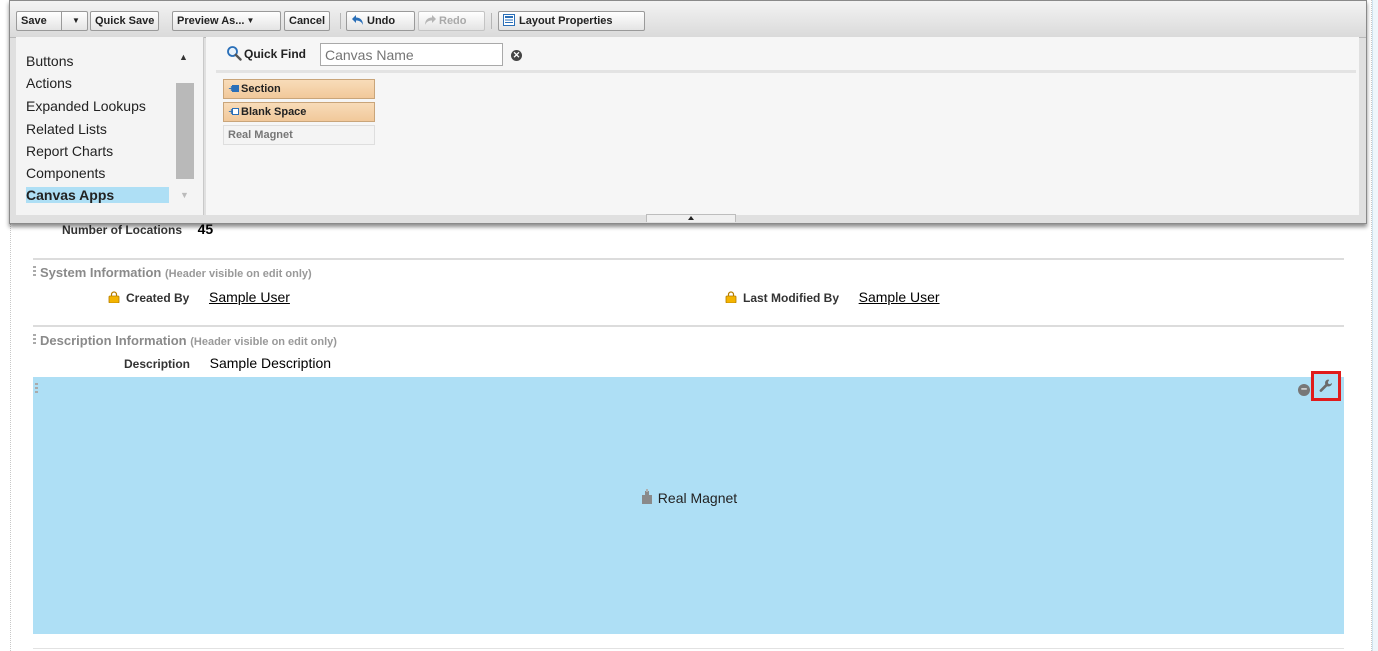 The image size is (1378, 651). I want to click on redo-icon, so click(430, 23).